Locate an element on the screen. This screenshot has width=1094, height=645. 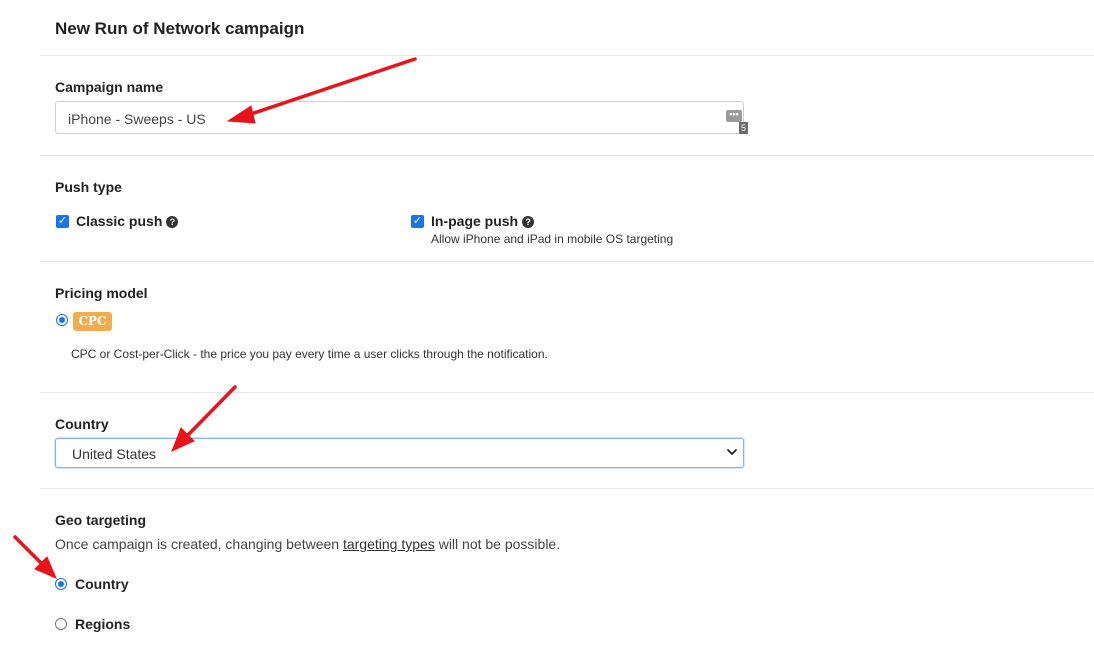
arrow-to-country-radio is located at coordinates (29, 551).